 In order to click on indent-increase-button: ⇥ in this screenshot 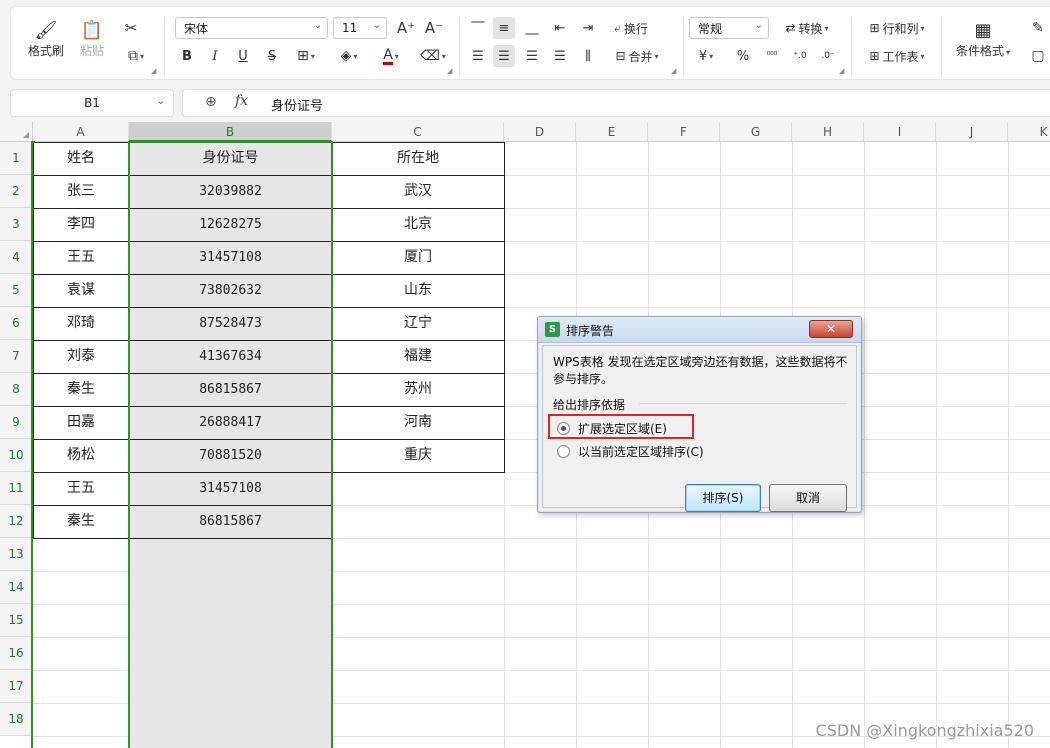, I will do `click(588, 28)`.